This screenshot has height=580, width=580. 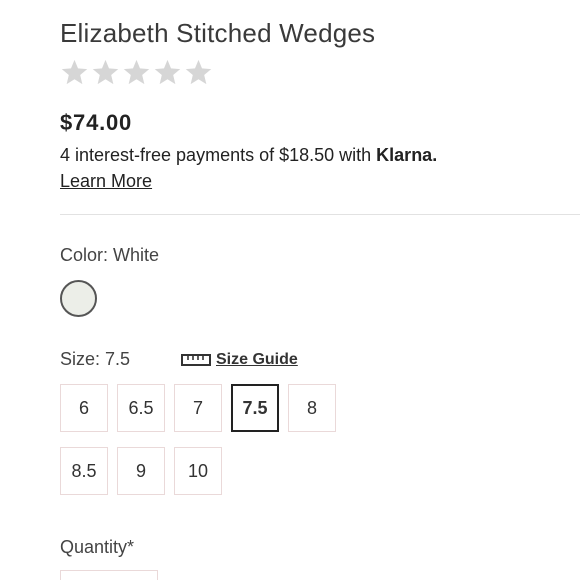 What do you see at coordinates (95, 359) in the screenshot?
I see `size-label: Size: 7.5` at bounding box center [95, 359].